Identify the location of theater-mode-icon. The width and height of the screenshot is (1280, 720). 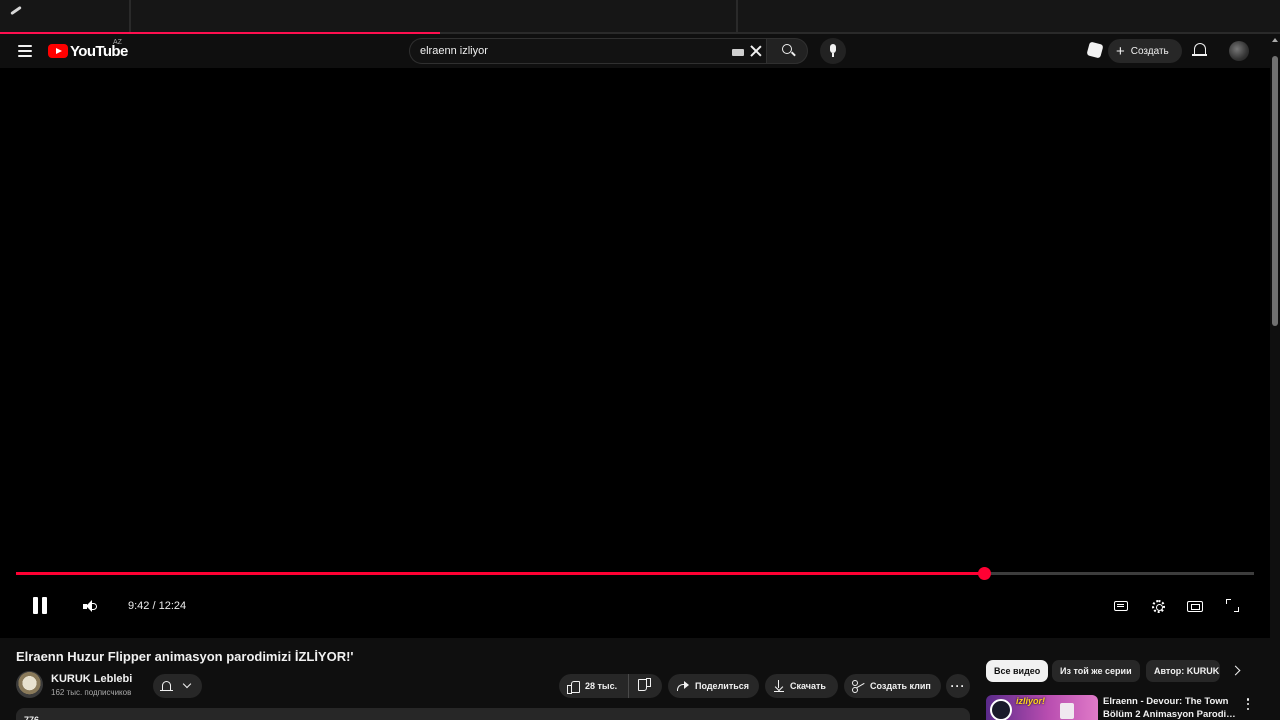
(1195, 606).